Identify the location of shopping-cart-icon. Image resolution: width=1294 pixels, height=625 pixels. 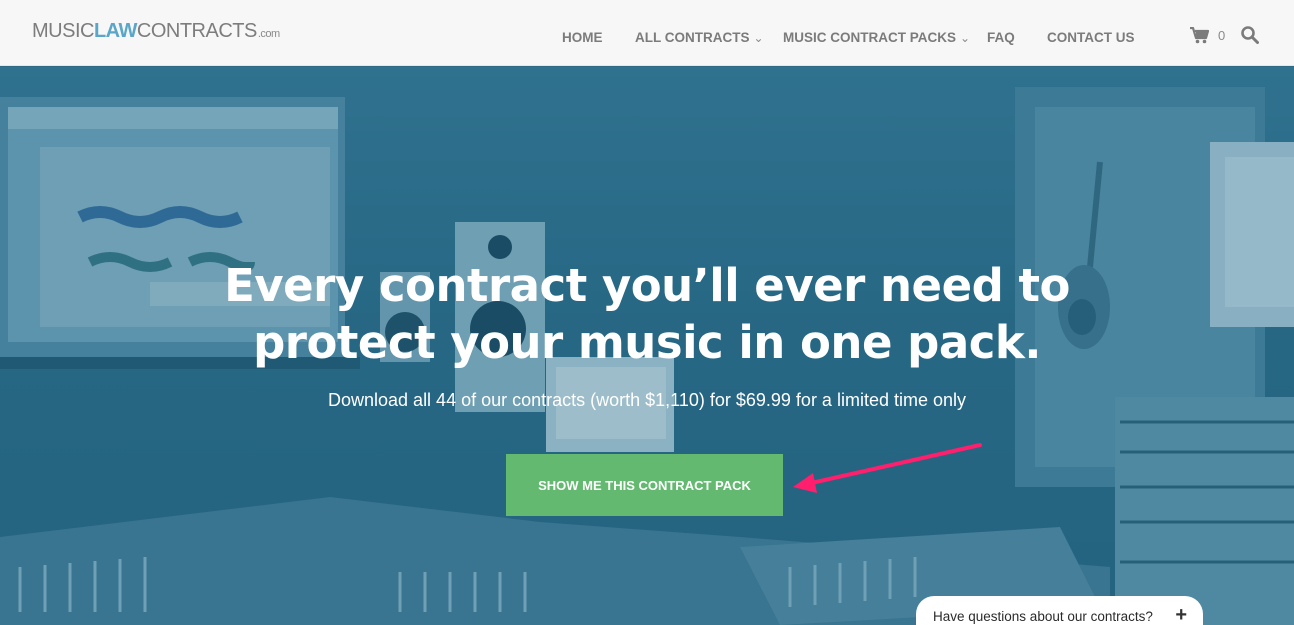
(1200, 37).